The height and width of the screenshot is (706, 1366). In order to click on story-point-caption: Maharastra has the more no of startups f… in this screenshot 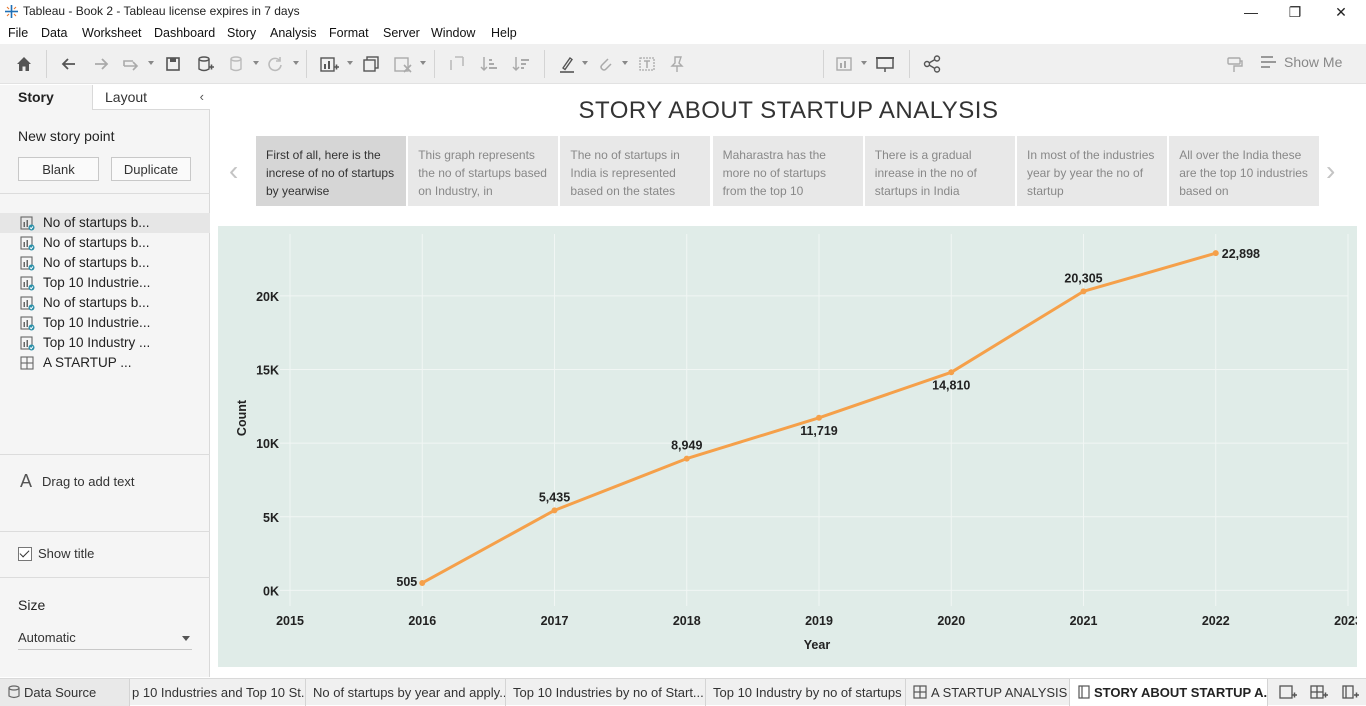, I will do `click(787, 171)`.